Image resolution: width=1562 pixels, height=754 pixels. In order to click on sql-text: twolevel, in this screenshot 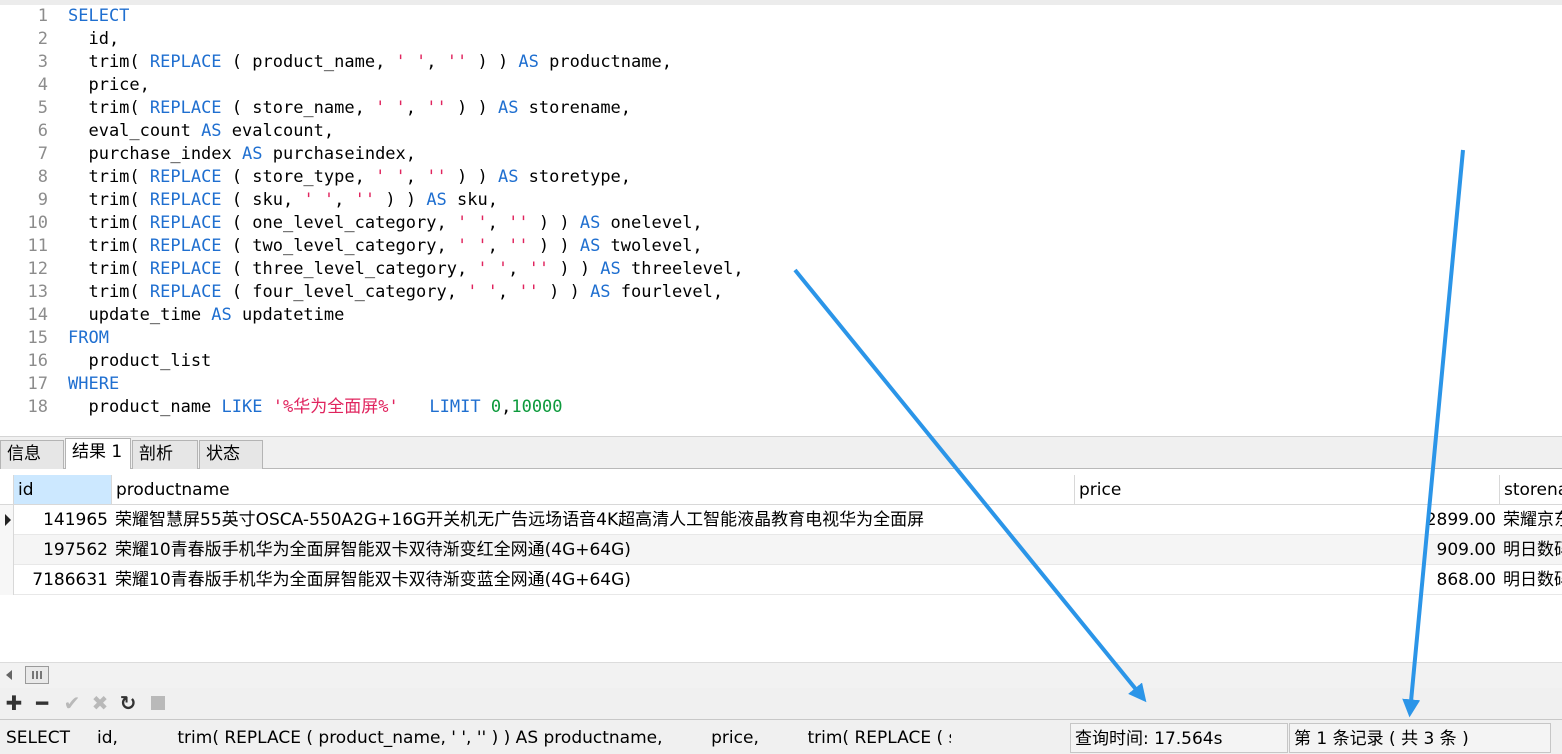, I will do `click(651, 246)`.